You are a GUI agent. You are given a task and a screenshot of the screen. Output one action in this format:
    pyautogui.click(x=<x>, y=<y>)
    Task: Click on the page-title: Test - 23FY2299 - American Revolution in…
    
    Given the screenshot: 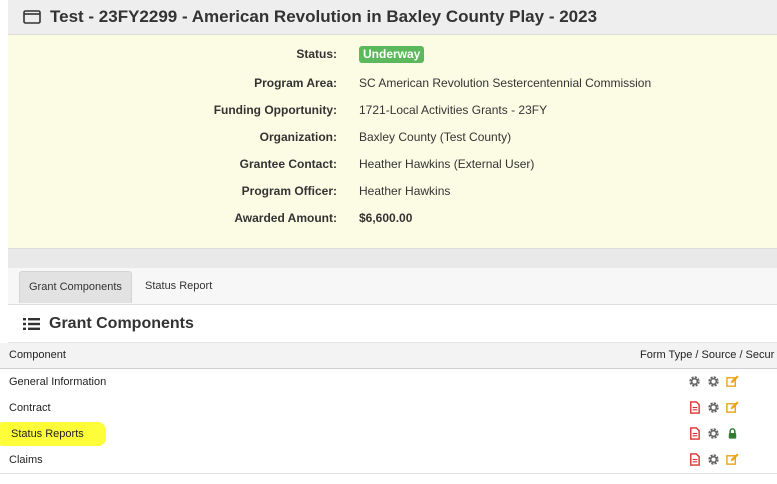 What is the action you would take?
    pyautogui.click(x=324, y=16)
    